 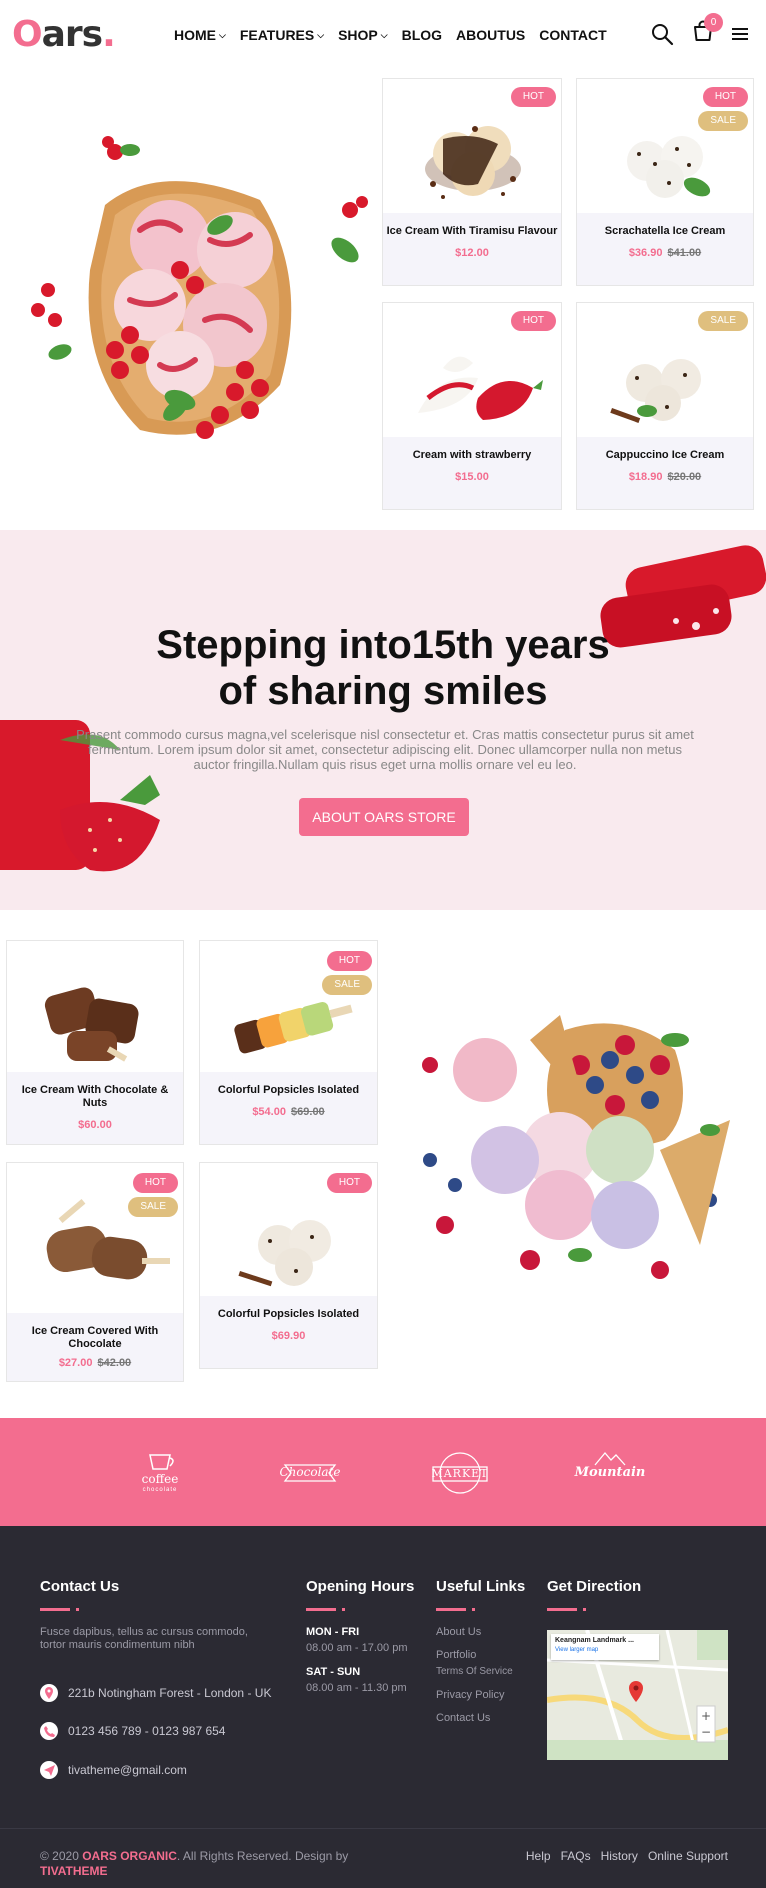 What do you see at coordinates (95, 1363) in the screenshot?
I see `product-price: $27.00 $42.00` at bounding box center [95, 1363].